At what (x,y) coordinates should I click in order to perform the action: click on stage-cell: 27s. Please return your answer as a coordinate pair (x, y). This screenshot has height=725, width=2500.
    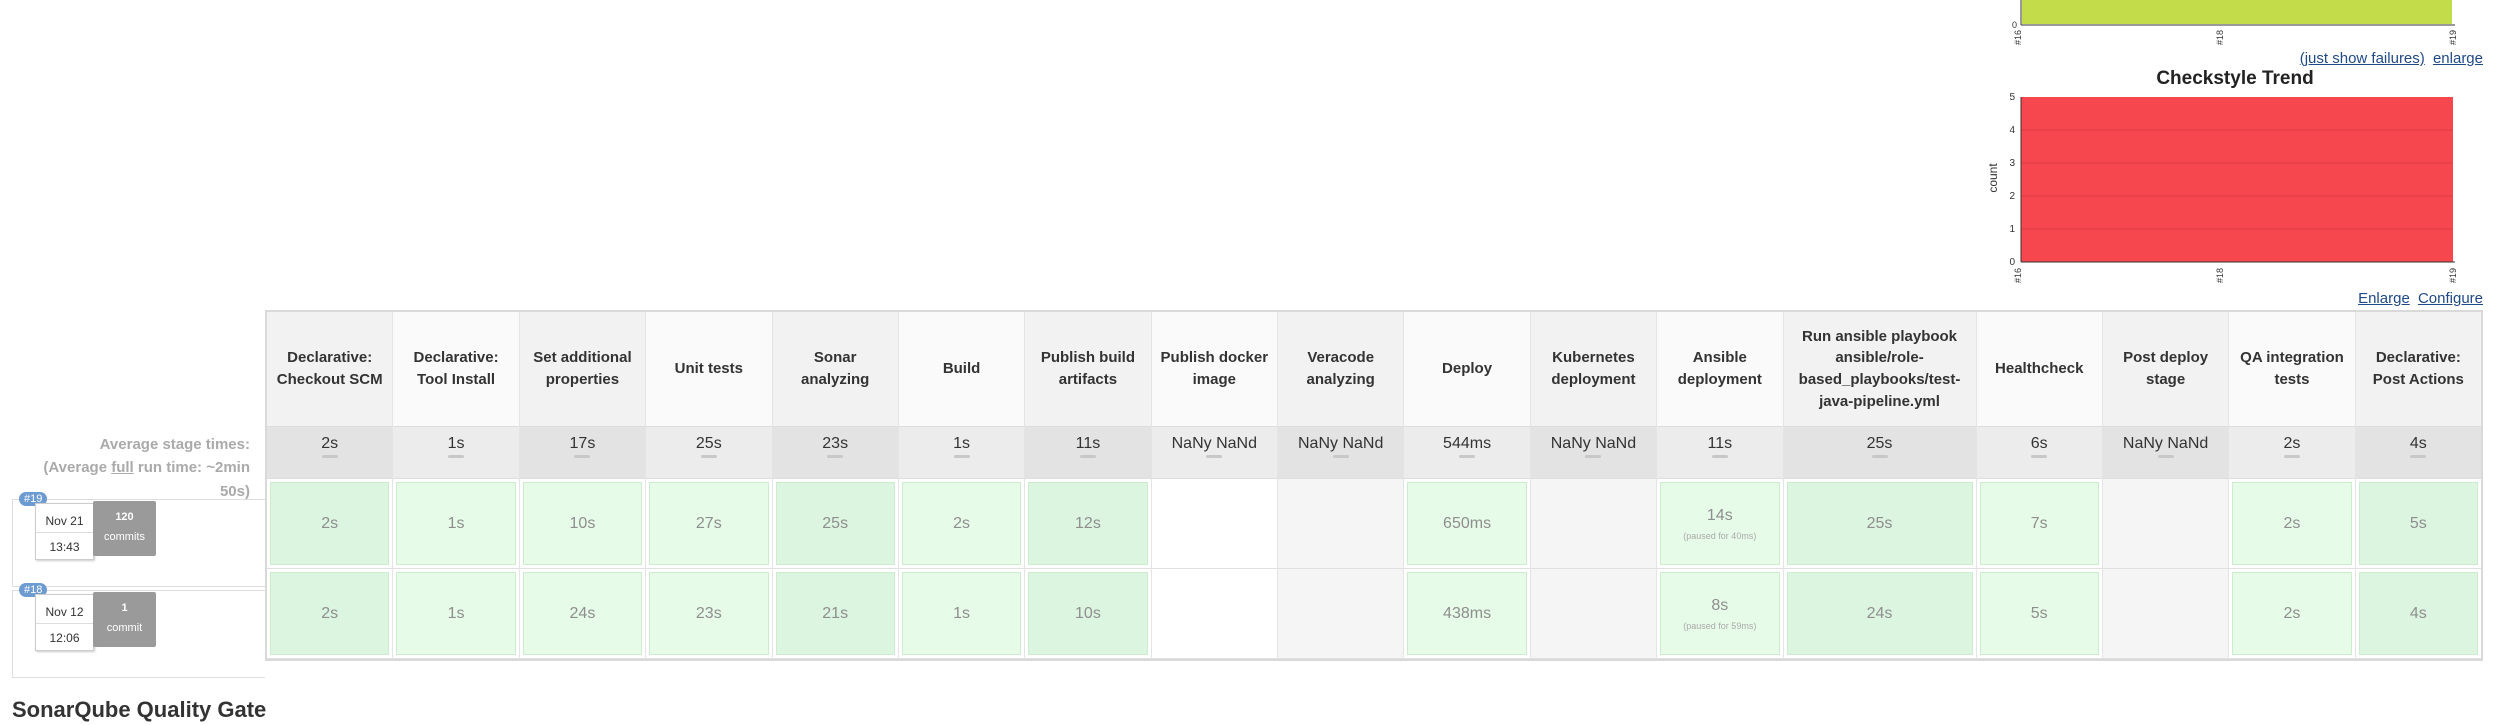
    Looking at the image, I should click on (709, 524).